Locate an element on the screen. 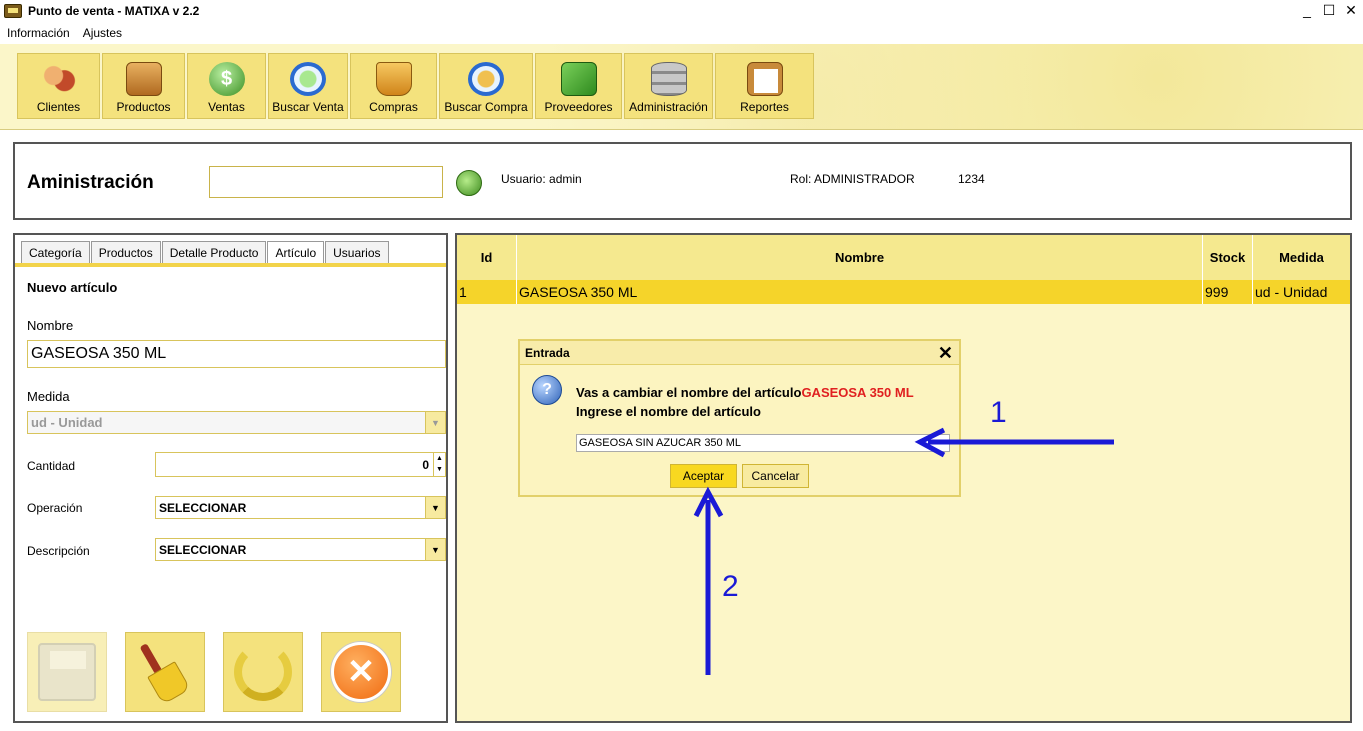 The image size is (1363, 731). tab-categoria: Categoría is located at coordinates (55, 252).